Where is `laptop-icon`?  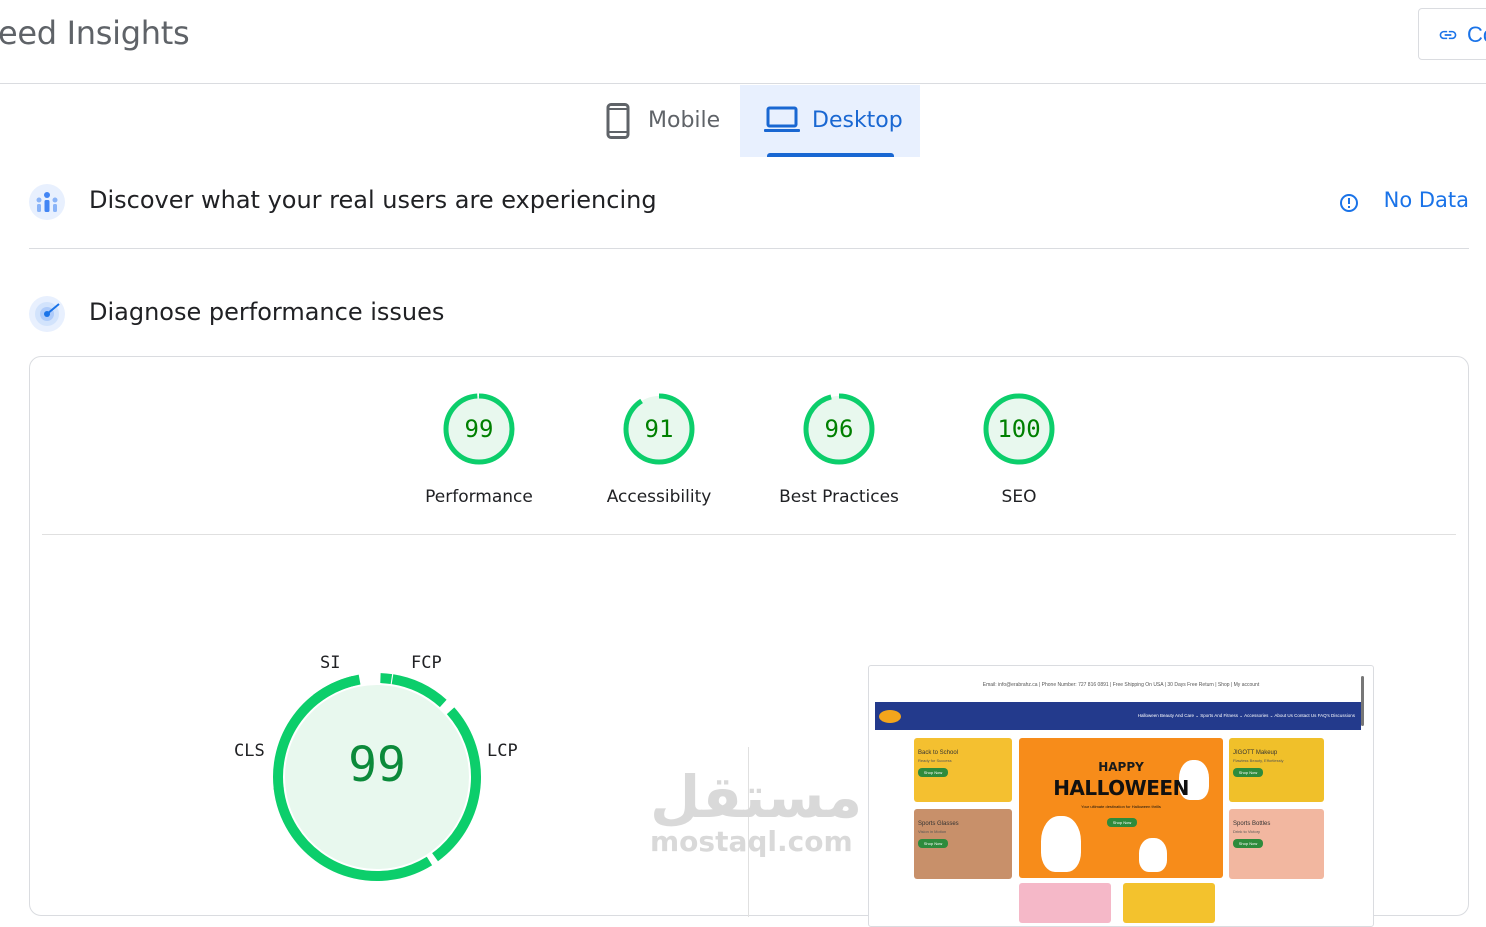 laptop-icon is located at coordinates (782, 119).